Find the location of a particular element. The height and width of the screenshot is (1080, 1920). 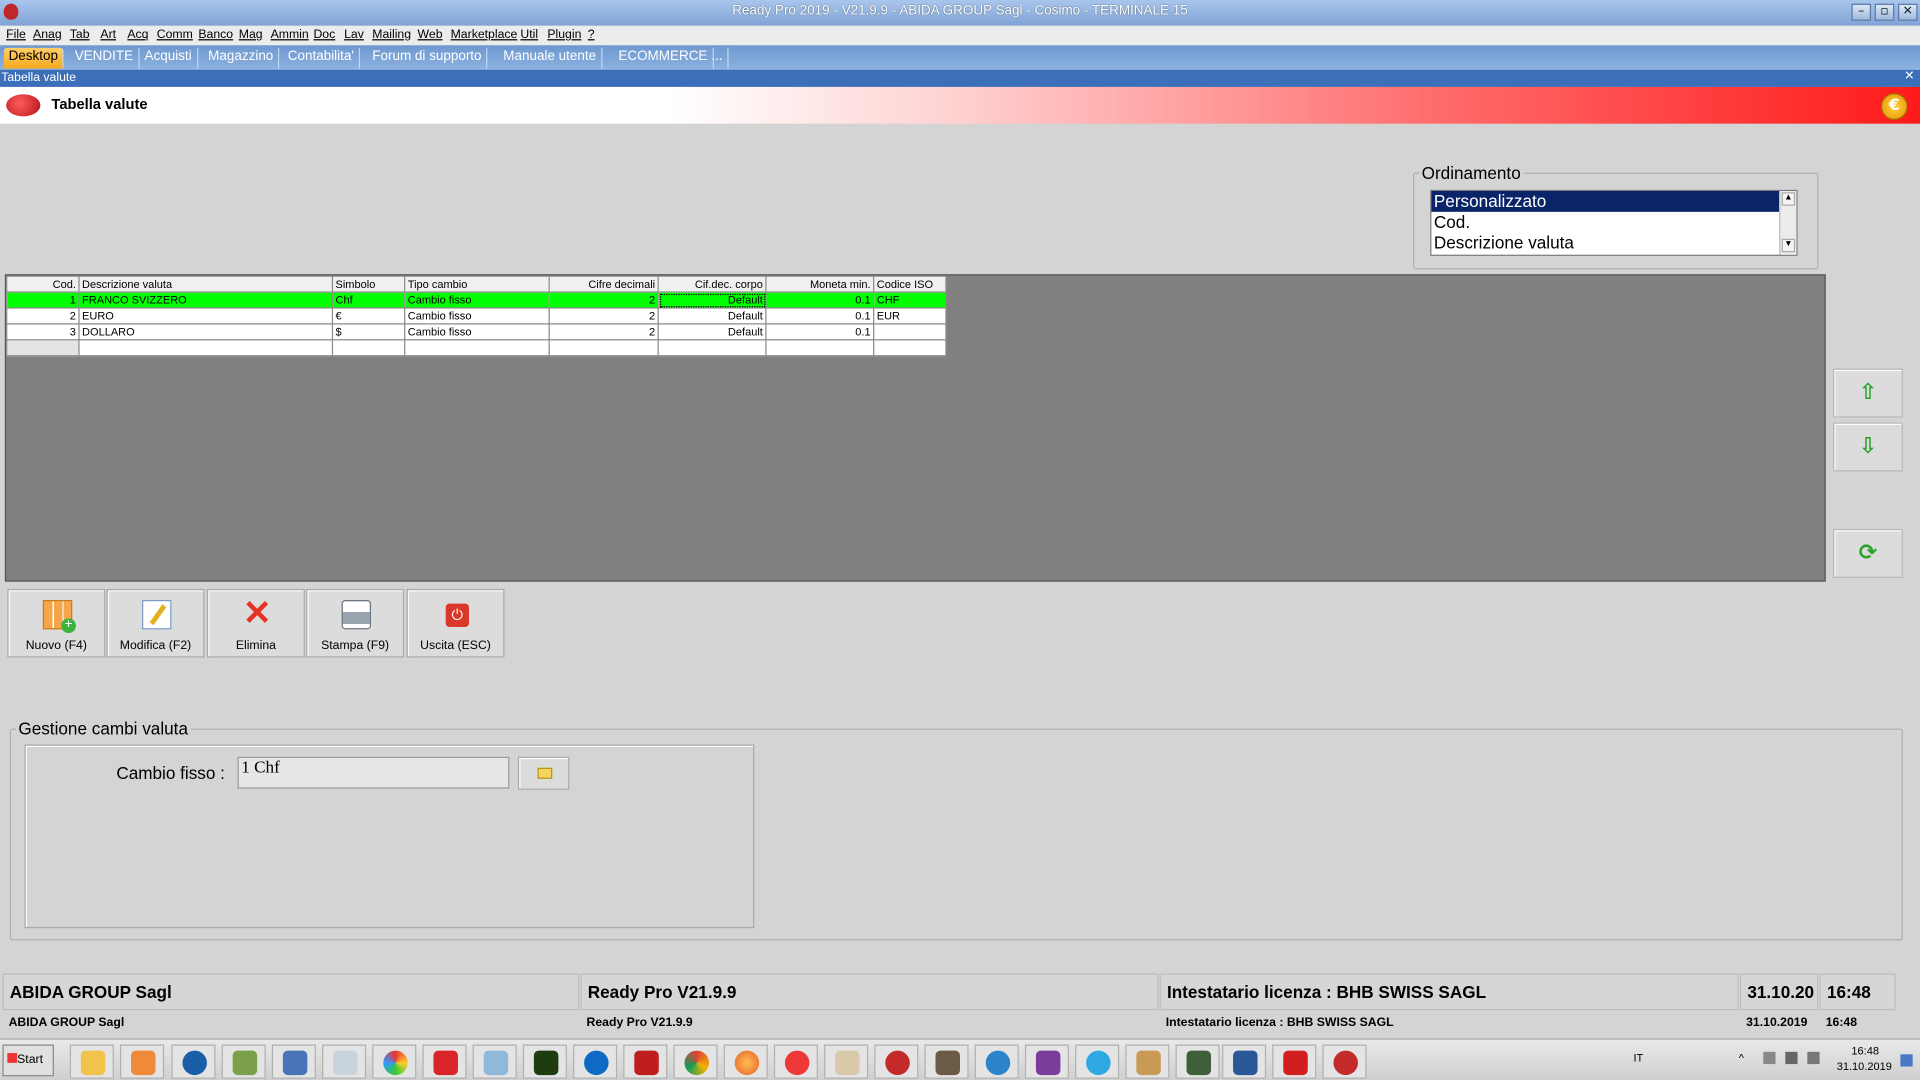

refresh-button: ⟳ is located at coordinates (1868, 553).